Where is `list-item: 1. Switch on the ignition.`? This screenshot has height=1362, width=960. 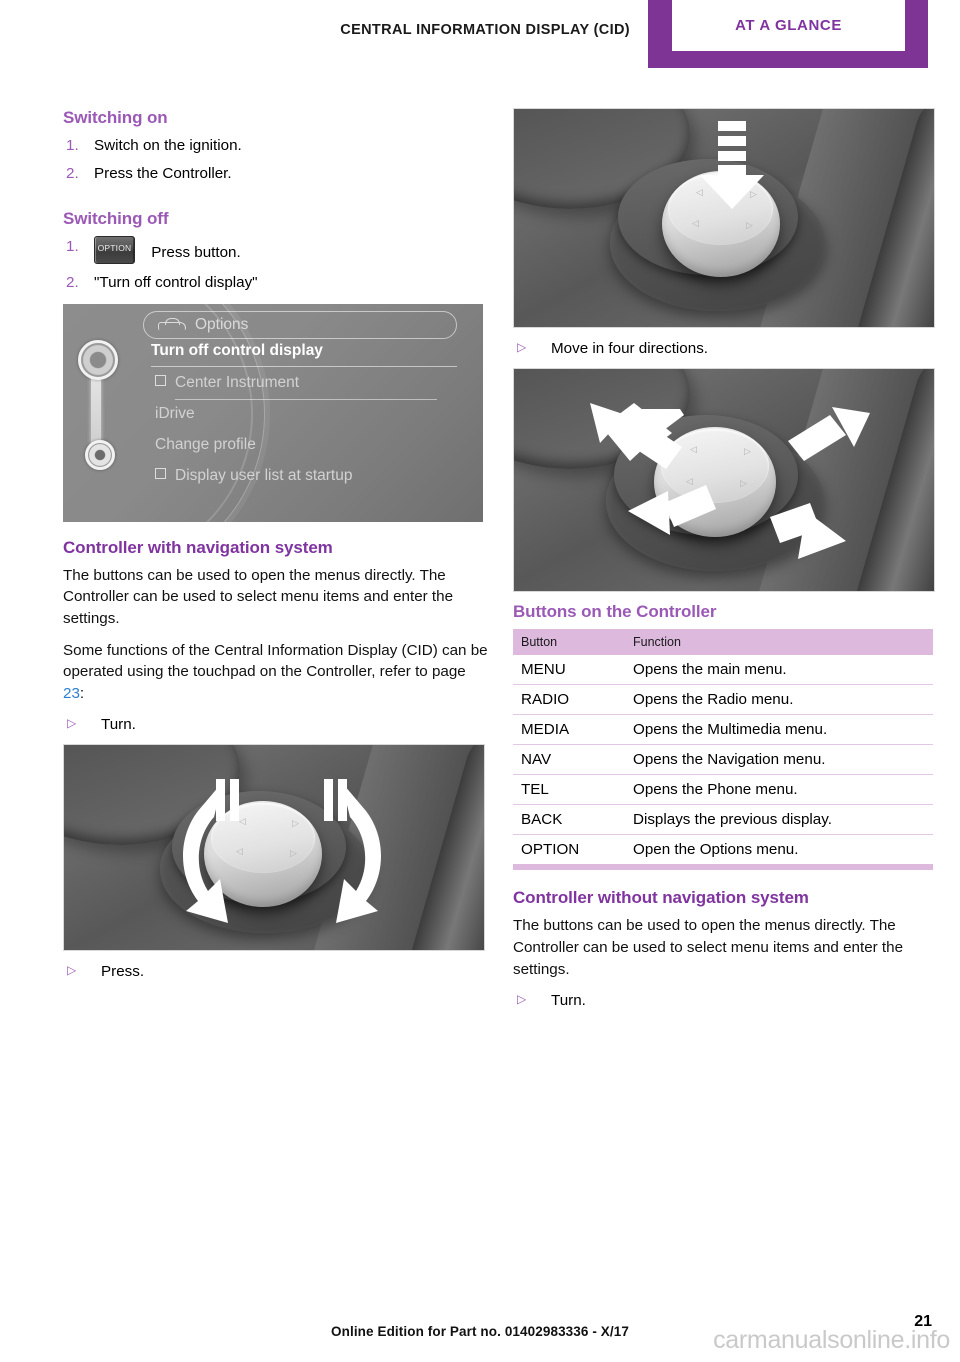 list-item: 1. Switch on the ignition. is located at coordinates (275, 146).